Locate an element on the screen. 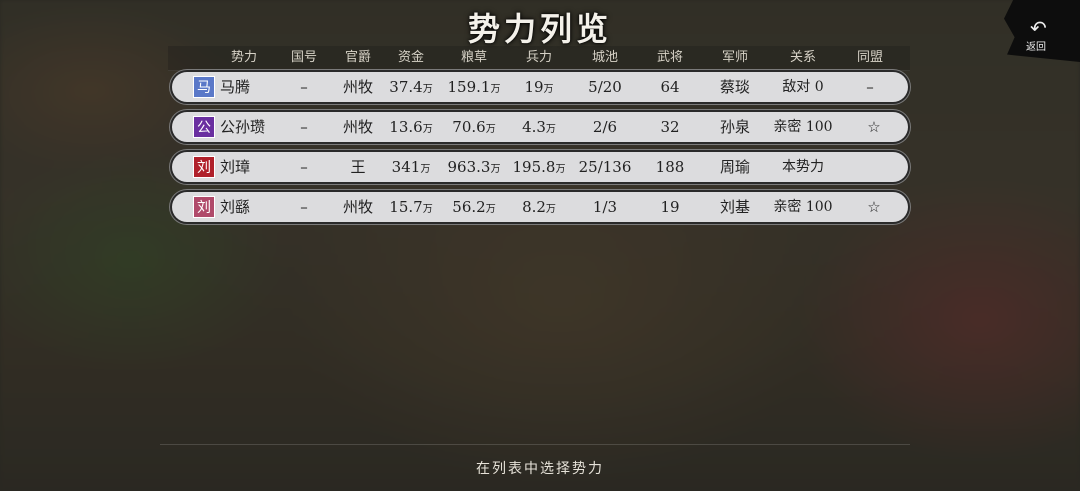  advisor: 孙泉 is located at coordinates (734, 127).